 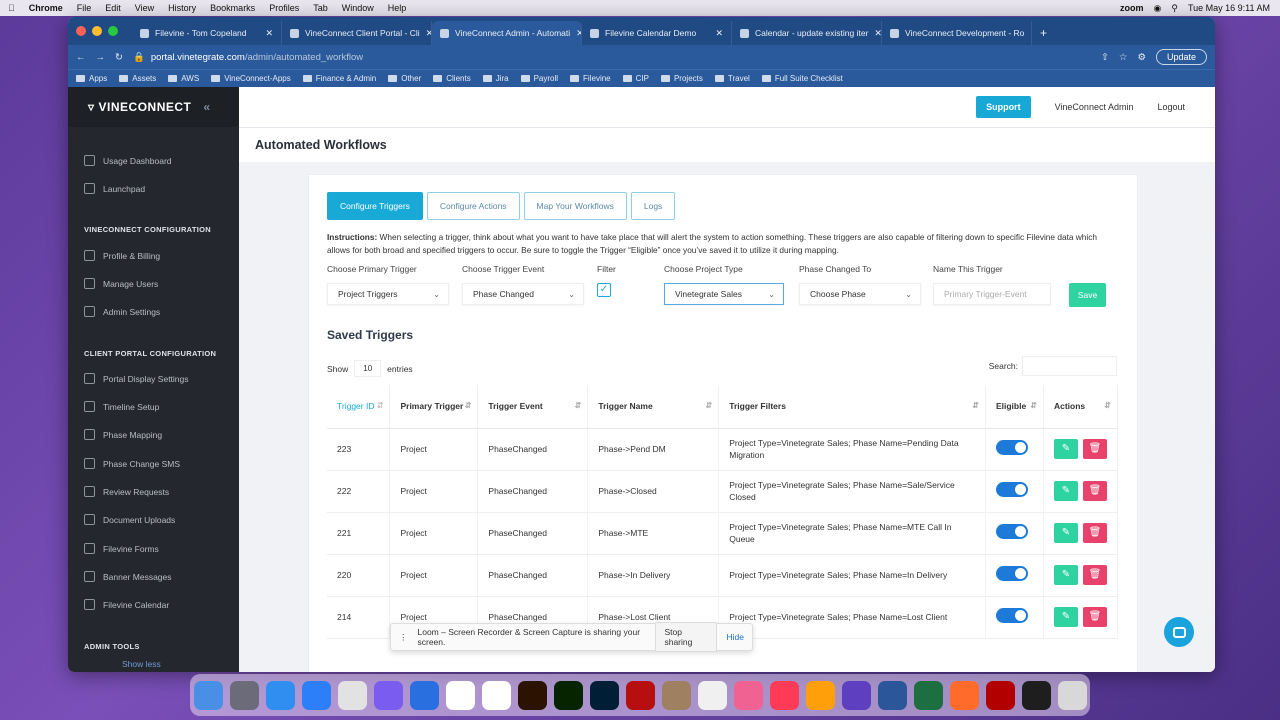 I want to click on sidebar-item-phase-sms: Phase Change SMS, so click(x=132, y=463).